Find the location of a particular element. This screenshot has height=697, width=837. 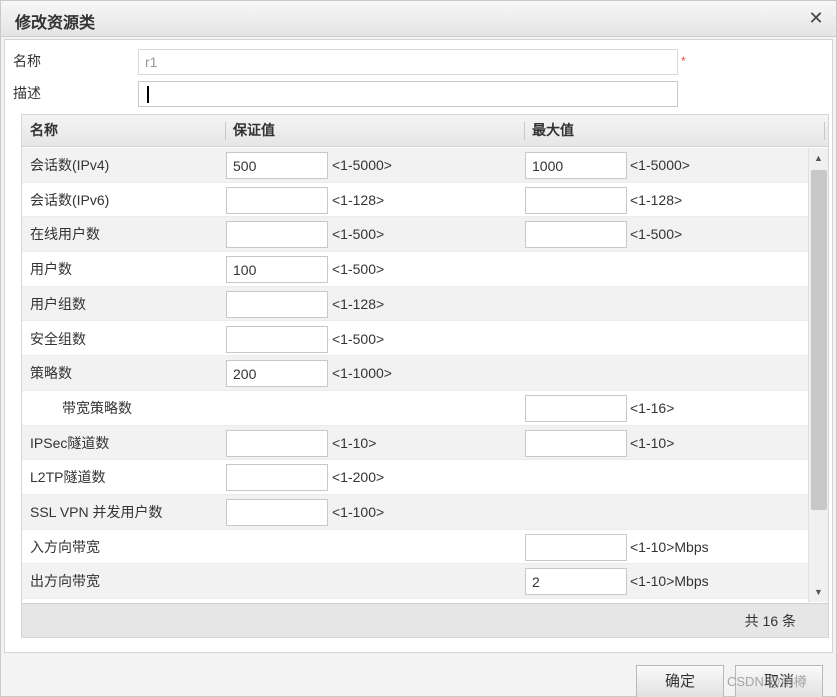

table-row: 出方向带宽 <1-10>Mbps is located at coordinates (415, 582).